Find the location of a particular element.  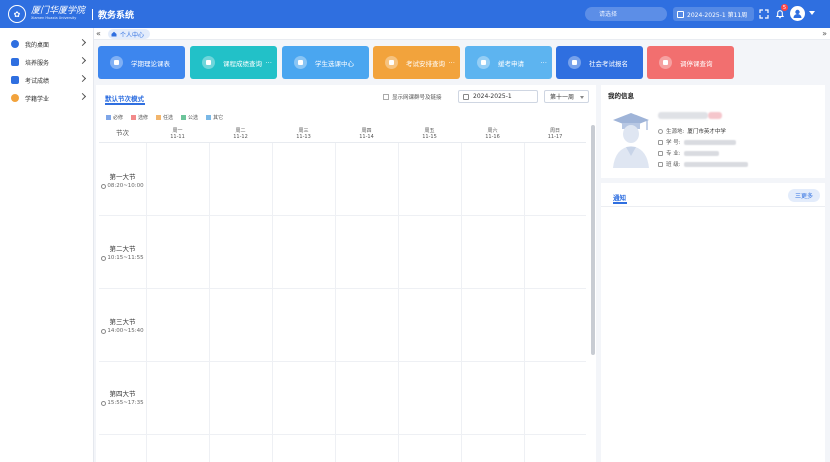

quick-button-label: 缓考申请 is located at coordinates (511, 63).